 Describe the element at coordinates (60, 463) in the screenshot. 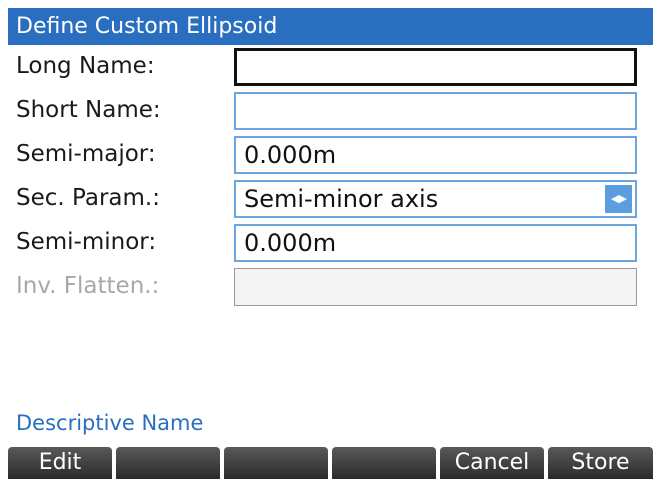

I see `menu-key-edit: Edit` at that location.